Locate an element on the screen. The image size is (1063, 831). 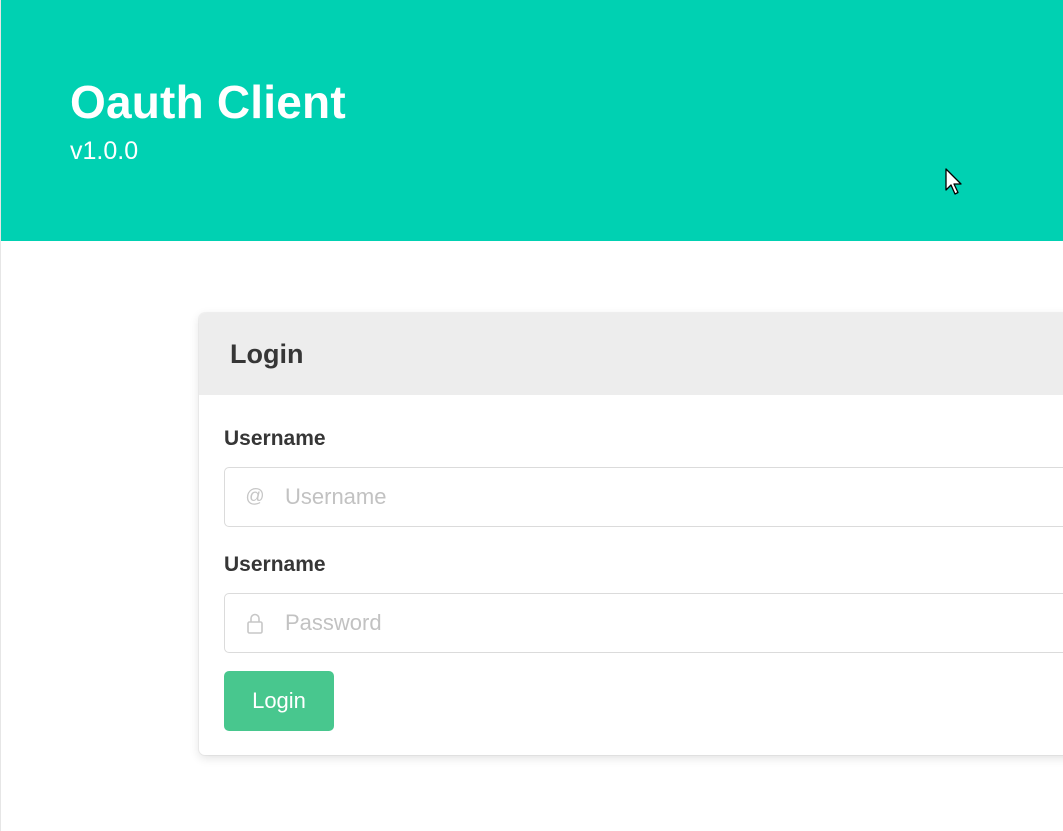
password-input is located at coordinates (674, 623).